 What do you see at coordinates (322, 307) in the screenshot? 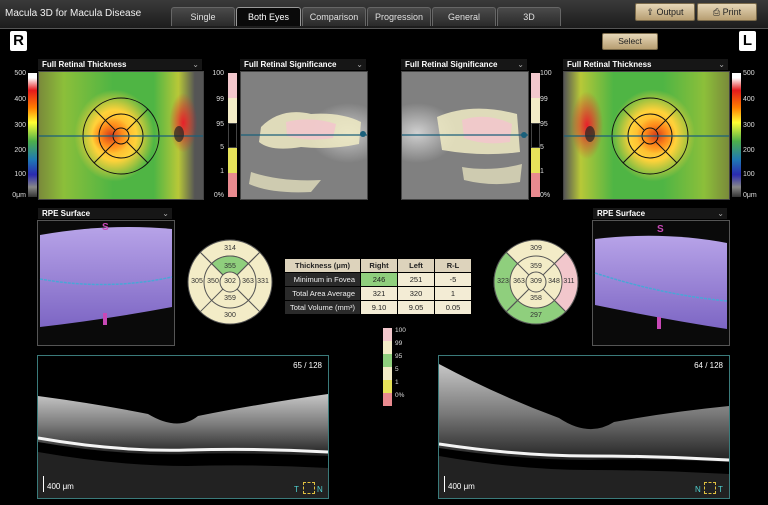
I see `row-label: Total Volume (mm³)` at bounding box center [322, 307].